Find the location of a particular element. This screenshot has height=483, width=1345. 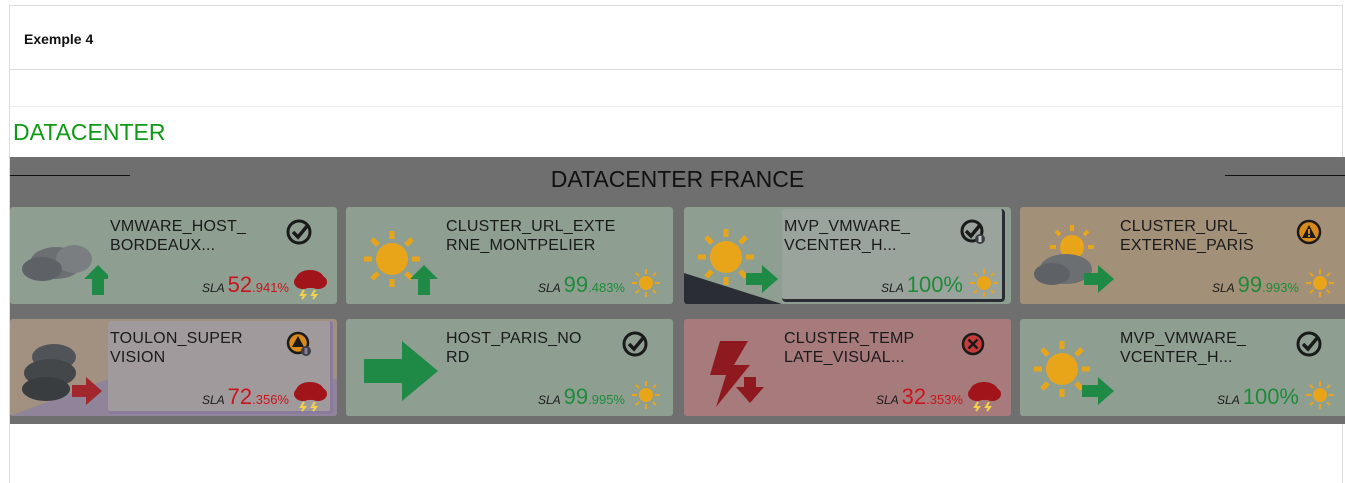

sla-value: SLA 72.356% is located at coordinates (245, 397).